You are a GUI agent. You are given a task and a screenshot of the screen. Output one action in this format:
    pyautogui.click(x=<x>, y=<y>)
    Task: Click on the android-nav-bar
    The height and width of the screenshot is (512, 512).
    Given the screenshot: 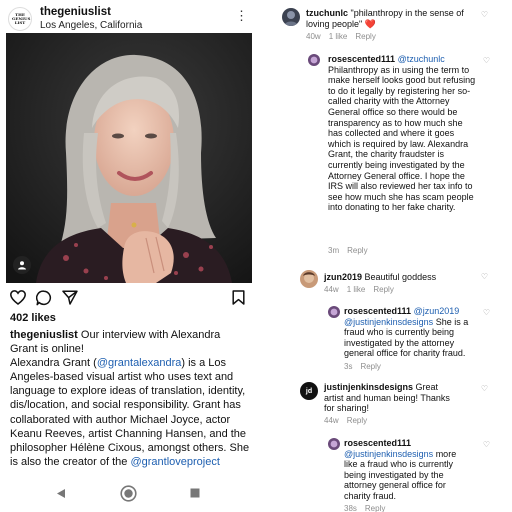 What is the action you would take?
    pyautogui.click(x=129, y=495)
    